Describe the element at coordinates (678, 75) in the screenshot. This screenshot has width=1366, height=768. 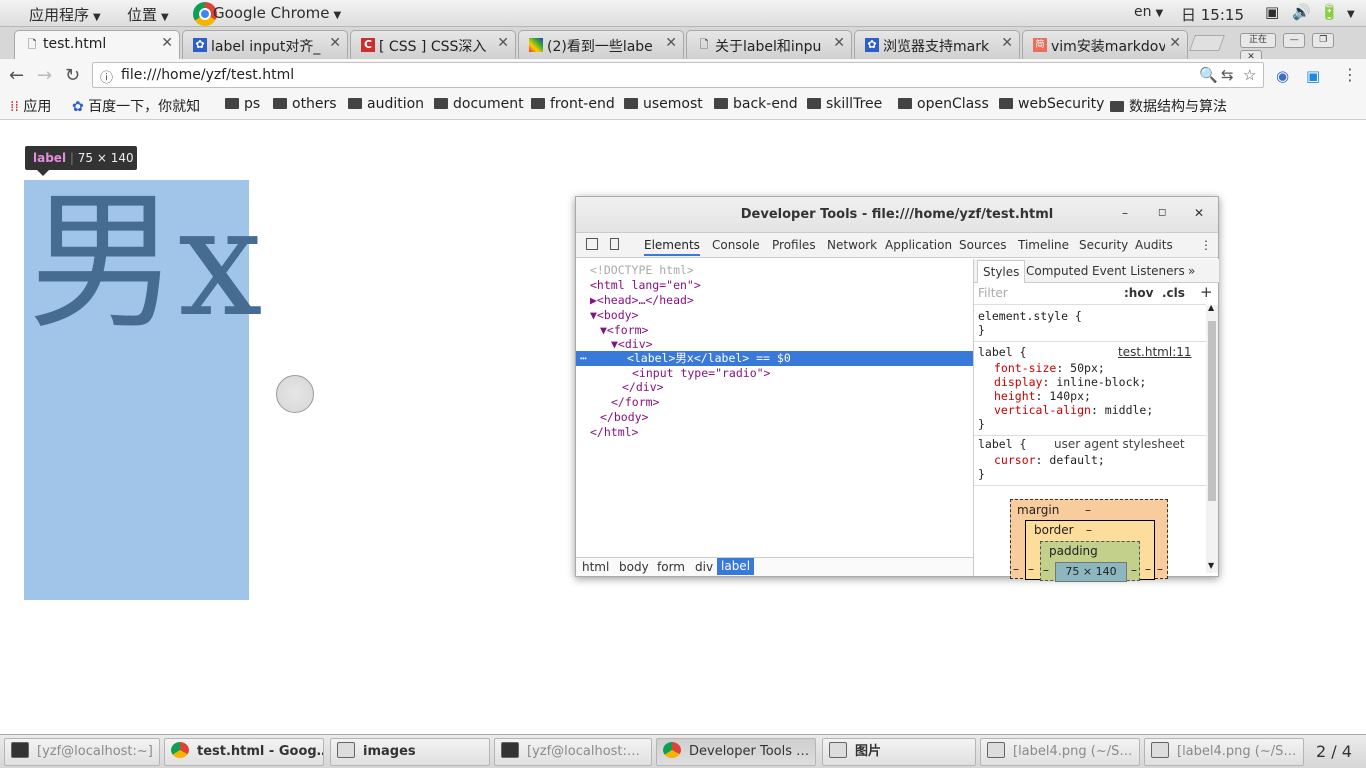
I see `address-bar: ⓘ file:///home/yzf/test.html 🔍 ⇆ ☆` at that location.